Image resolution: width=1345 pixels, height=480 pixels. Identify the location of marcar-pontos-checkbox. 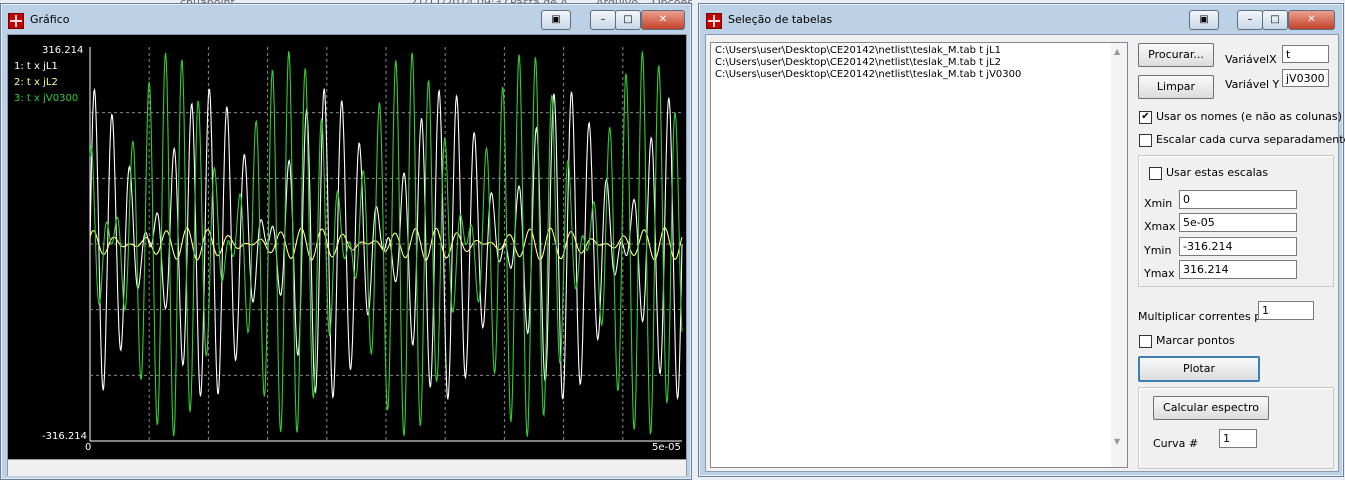
(1145, 341).